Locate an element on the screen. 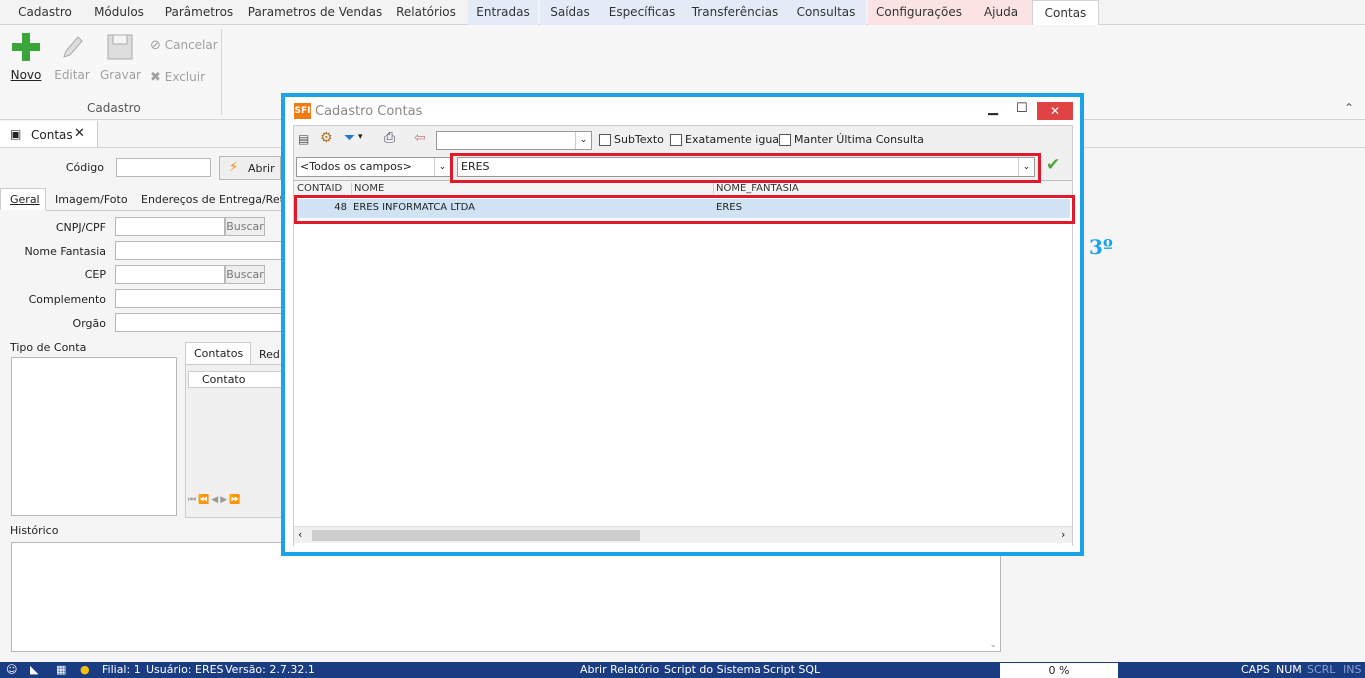 The image size is (1365, 678). query-select: ⌄ is located at coordinates (514, 140).